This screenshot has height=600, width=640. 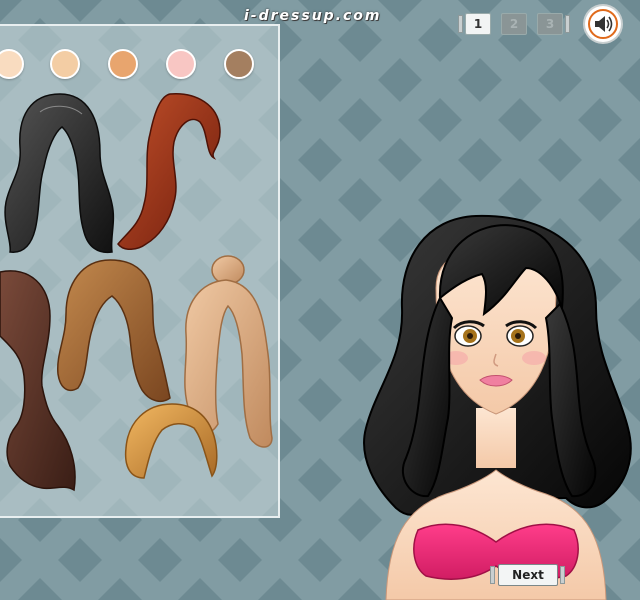 I want to click on page-button-3: 3, so click(x=550, y=24).